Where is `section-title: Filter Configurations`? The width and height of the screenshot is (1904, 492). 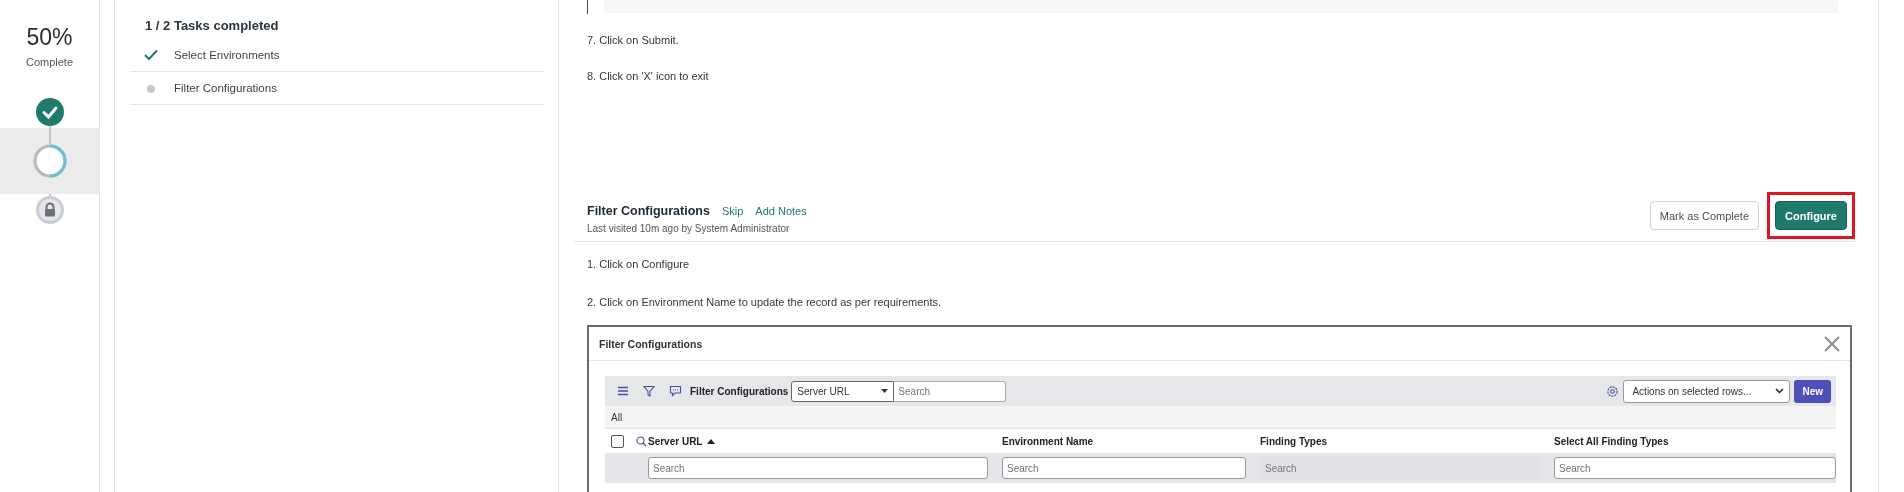
section-title: Filter Configurations is located at coordinates (648, 211).